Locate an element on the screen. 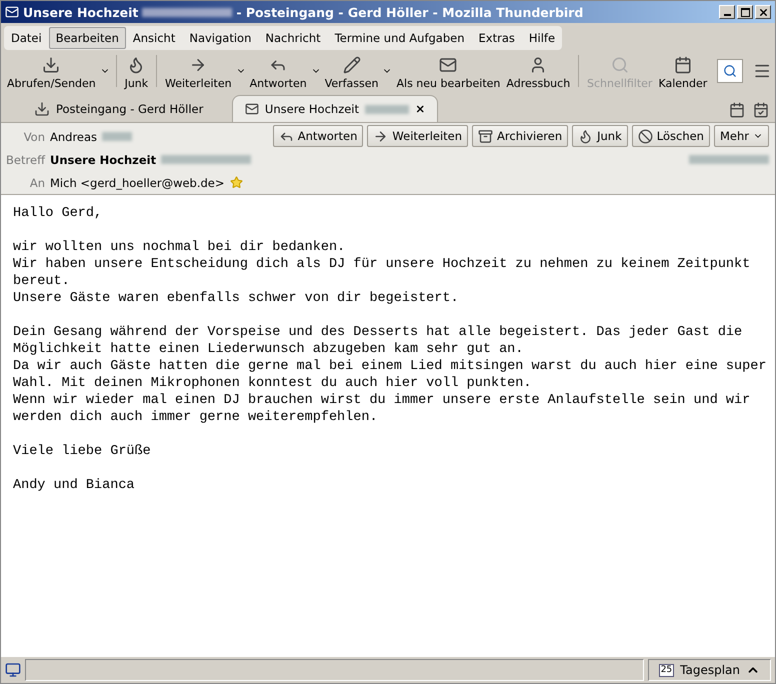 This screenshot has width=776, height=684. toolbar-button: Verfassen is located at coordinates (351, 73).